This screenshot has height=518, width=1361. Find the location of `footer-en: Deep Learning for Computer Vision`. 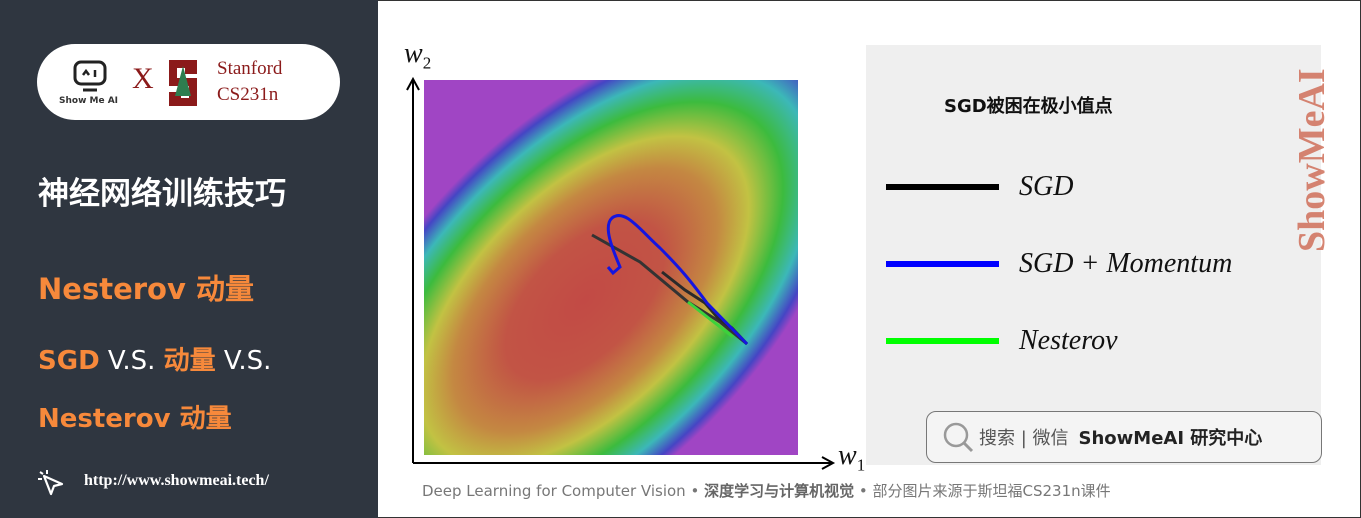

footer-en: Deep Learning for Computer Vision is located at coordinates (554, 491).